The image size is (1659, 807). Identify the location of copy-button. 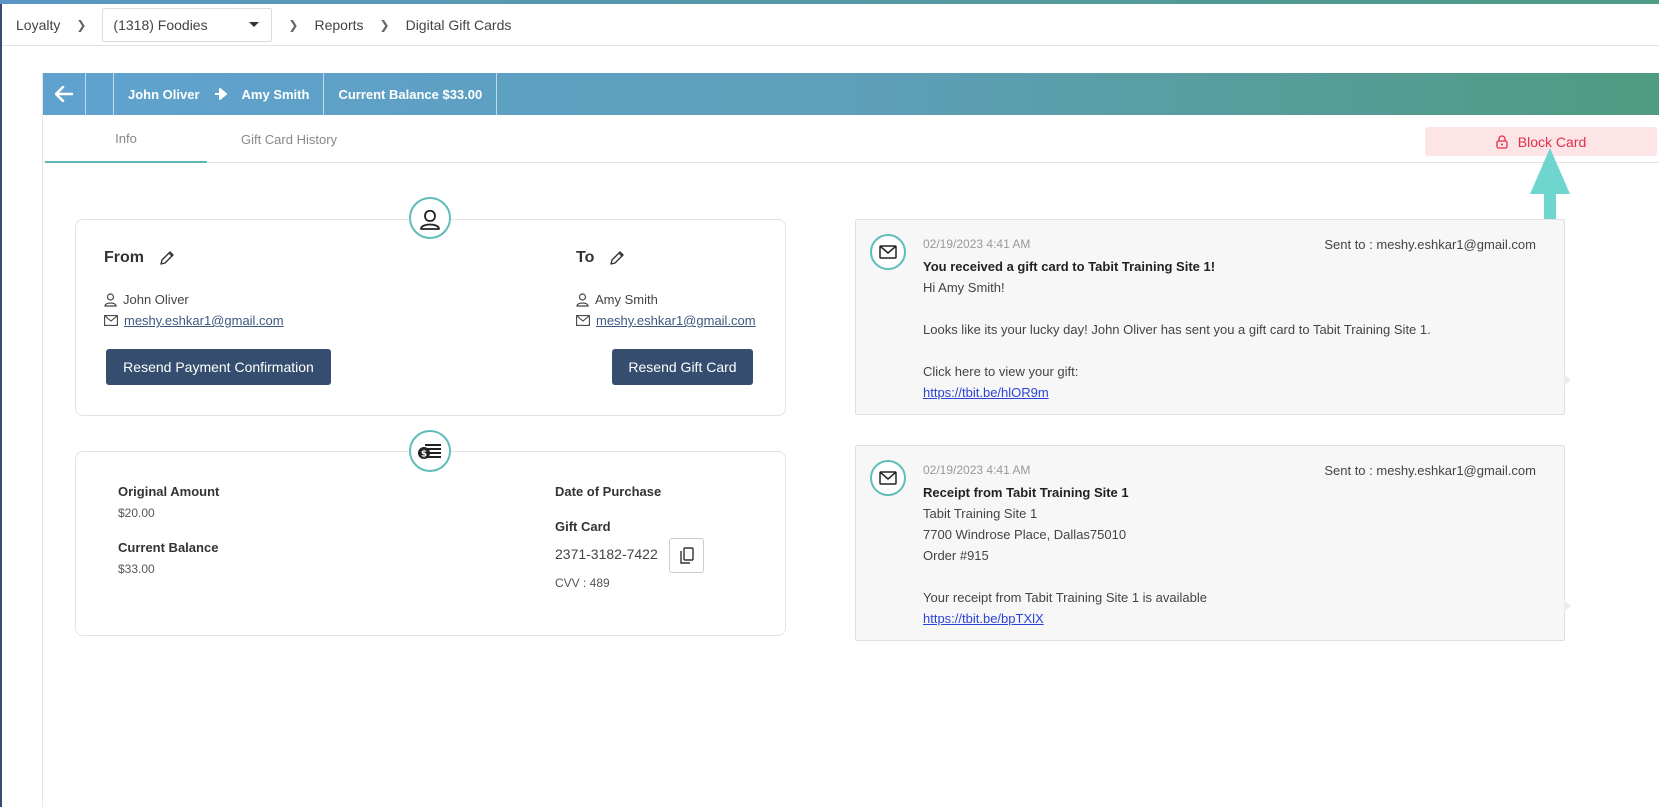
(686, 555).